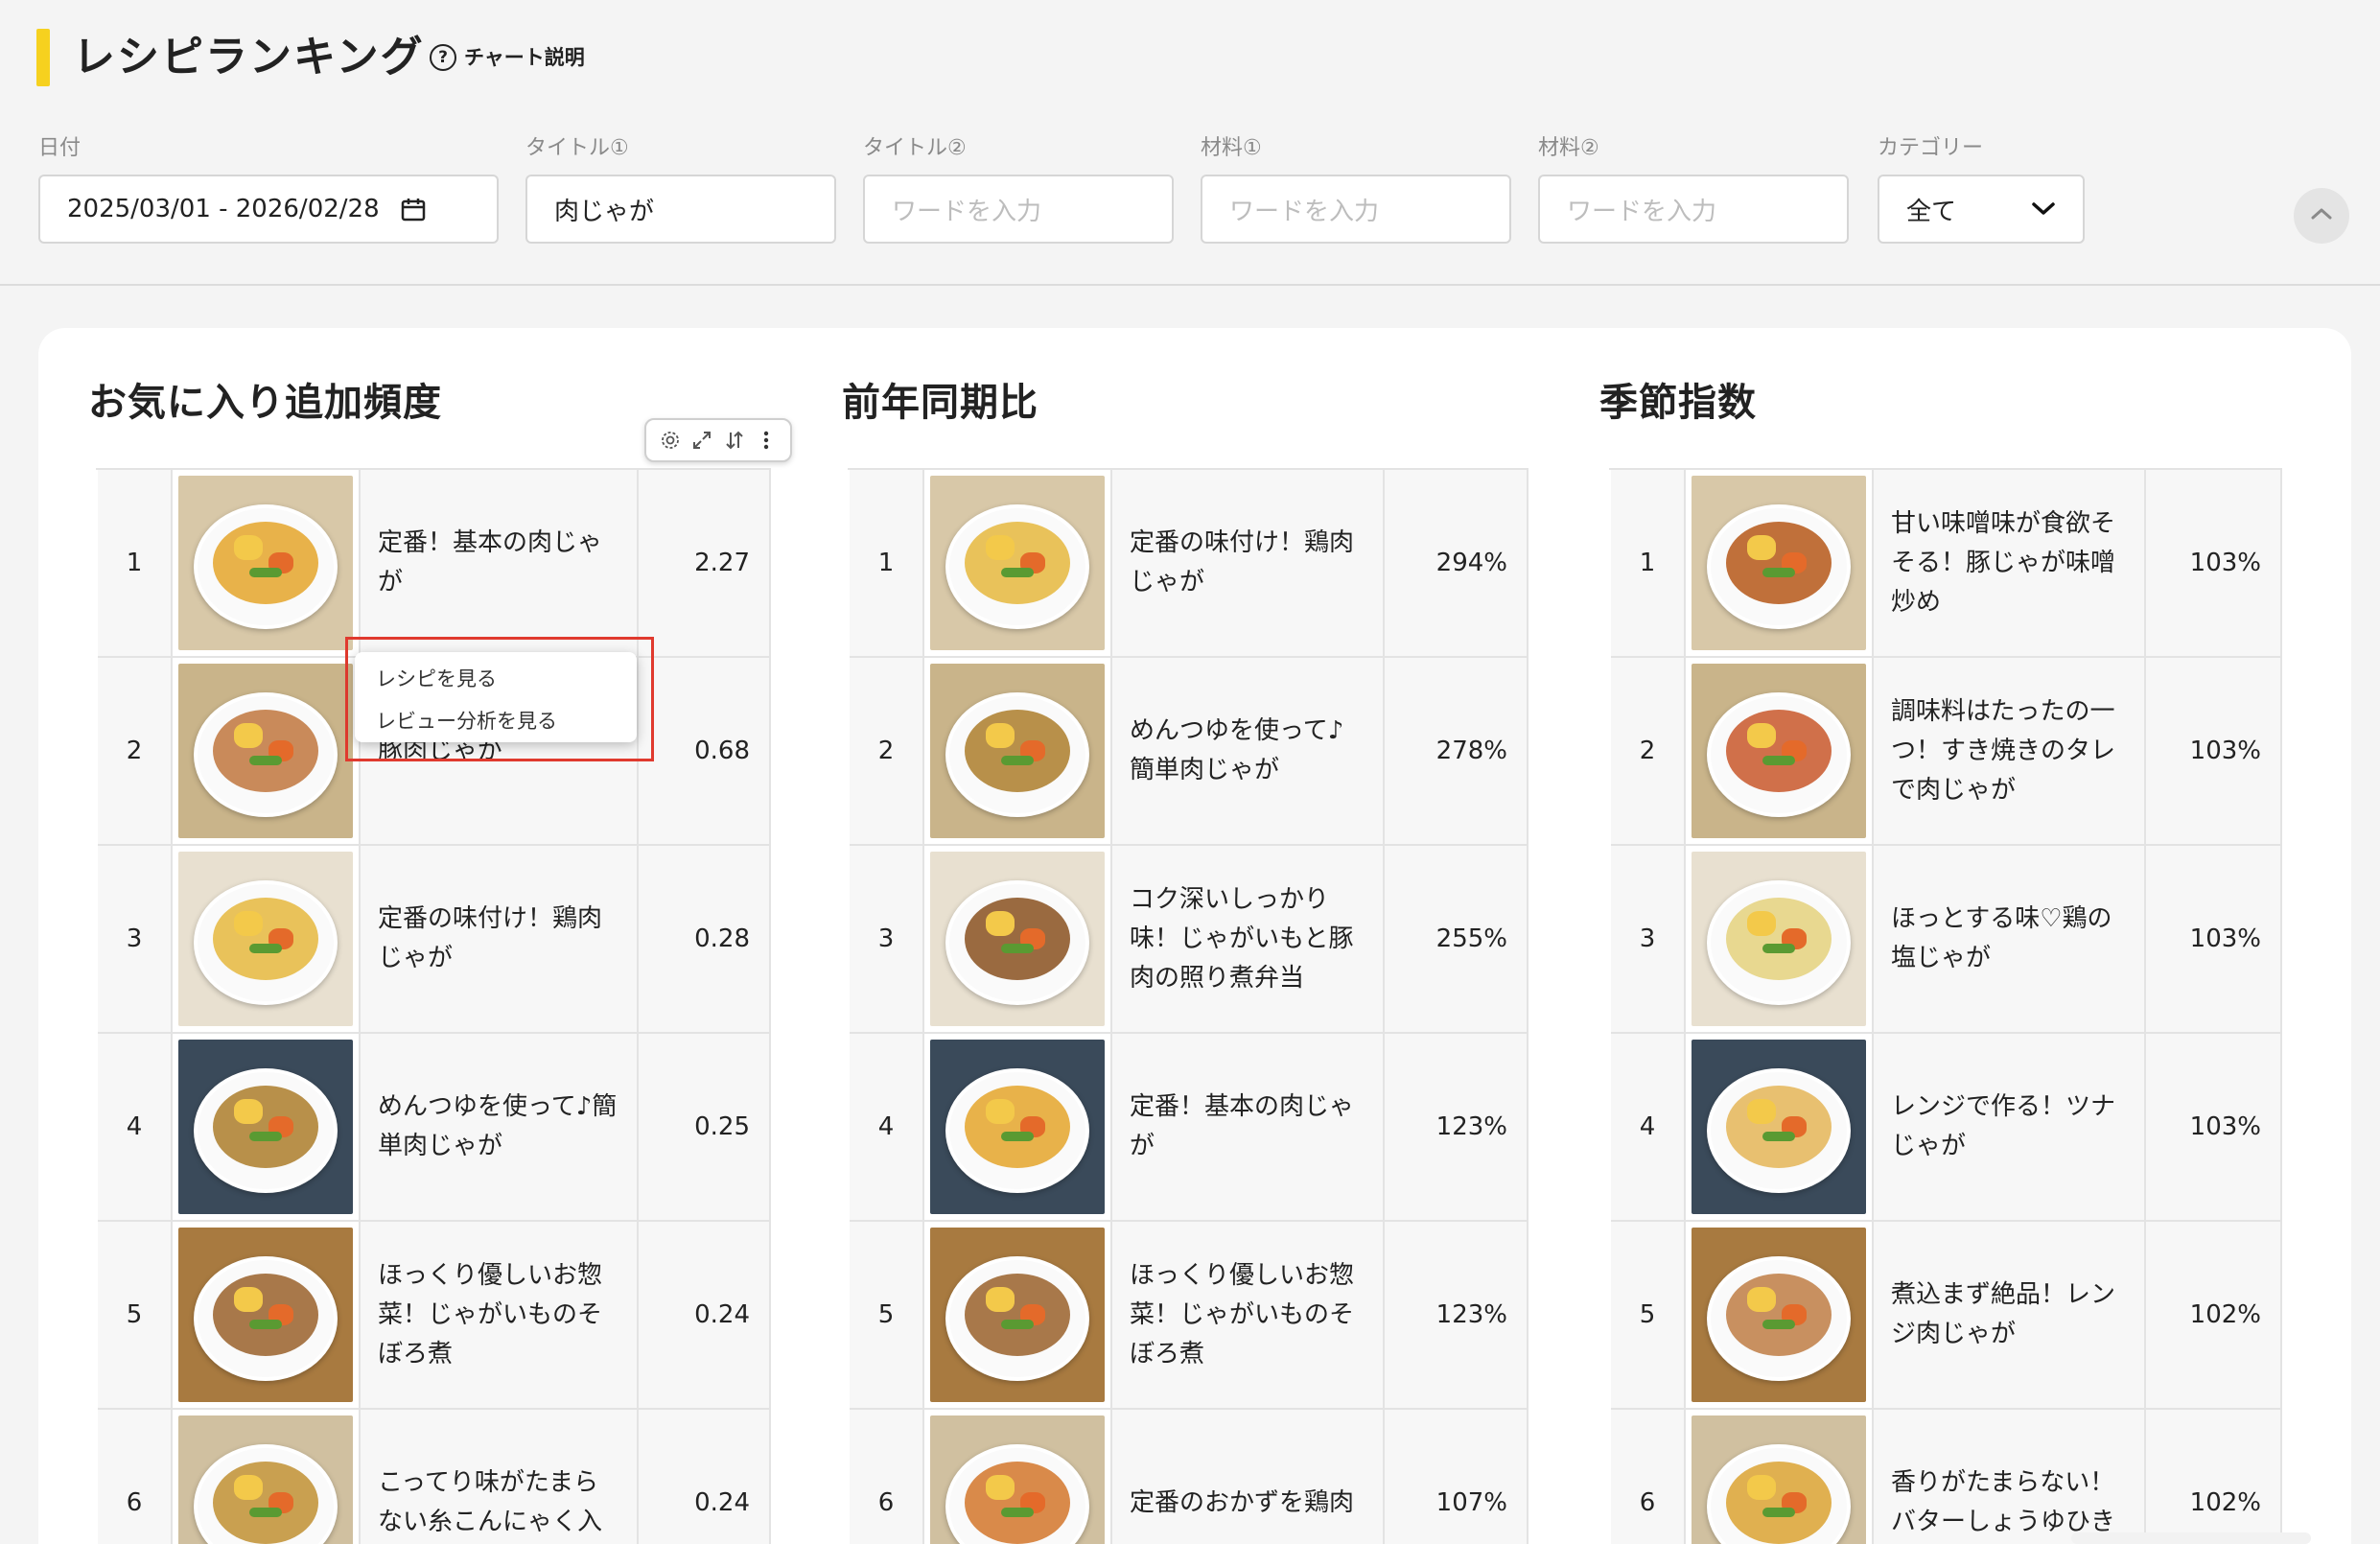 This screenshot has width=2380, height=1544. Describe the element at coordinates (1694, 209) in the screenshot. I see `ingredient2-input: ワードを入力` at that location.